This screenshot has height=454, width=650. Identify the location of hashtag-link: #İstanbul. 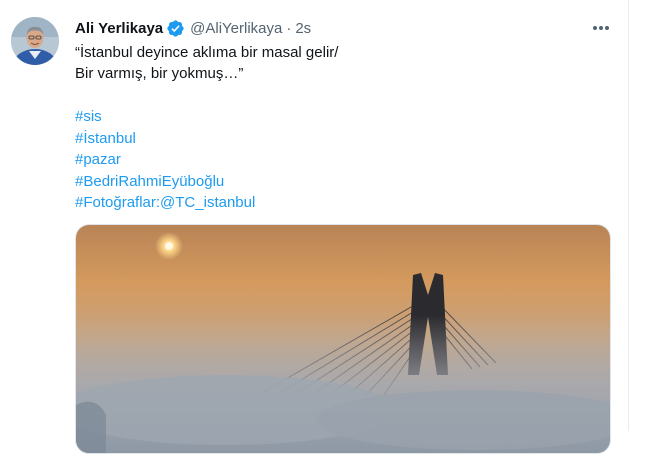
(340, 139).